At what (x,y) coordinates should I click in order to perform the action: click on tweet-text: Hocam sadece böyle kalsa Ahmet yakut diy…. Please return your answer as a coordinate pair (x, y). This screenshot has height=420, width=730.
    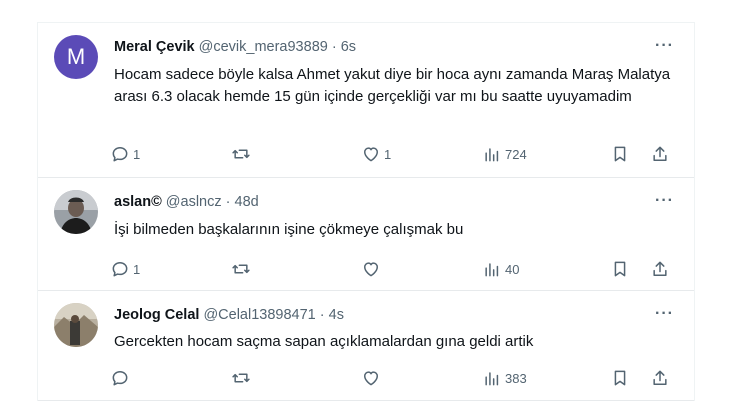
    Looking at the image, I should click on (392, 85).